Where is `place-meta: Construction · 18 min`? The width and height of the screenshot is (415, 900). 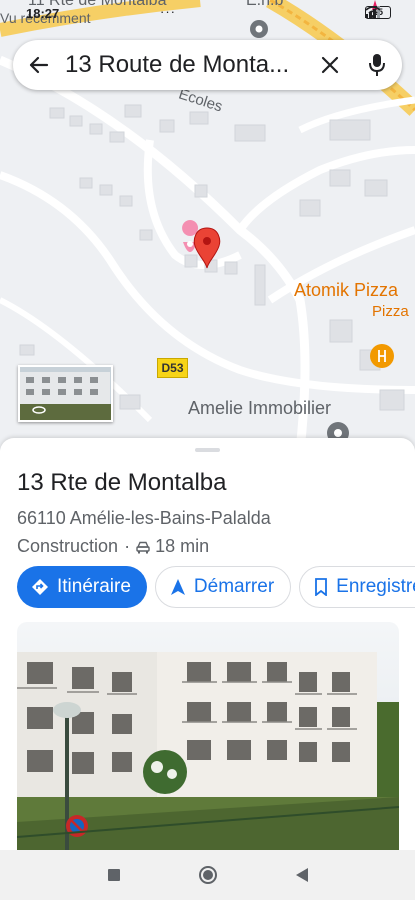
place-meta: Construction · 18 min is located at coordinates (113, 546).